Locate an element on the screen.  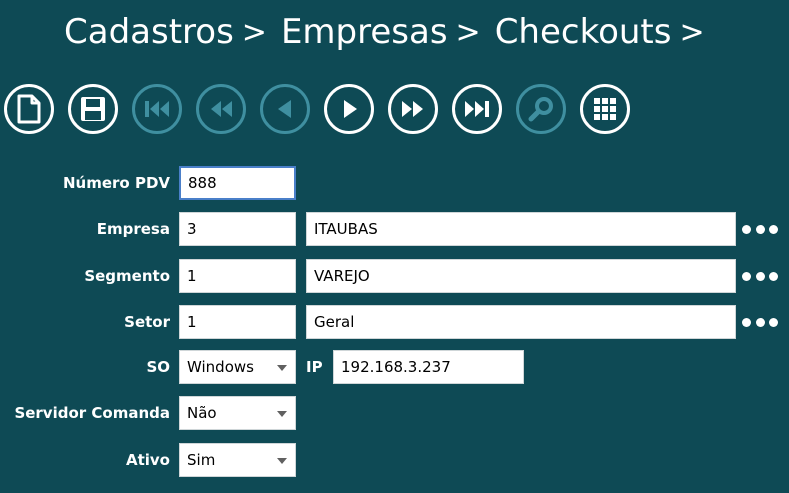
servidor-comanda-value: Não is located at coordinates (202, 413).